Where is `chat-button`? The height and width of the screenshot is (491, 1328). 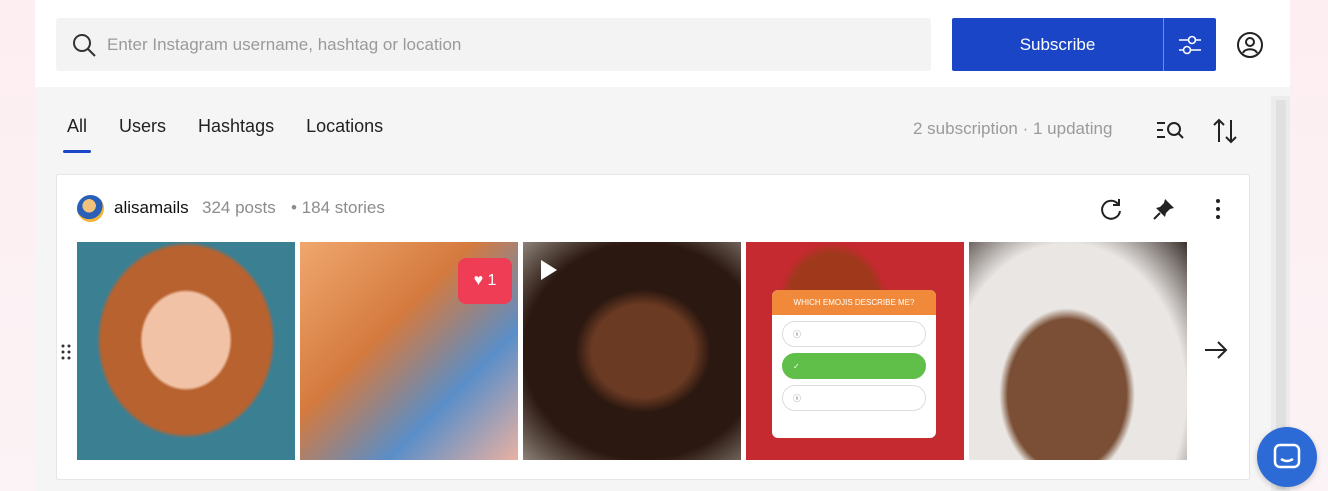
chat-button is located at coordinates (1287, 457).